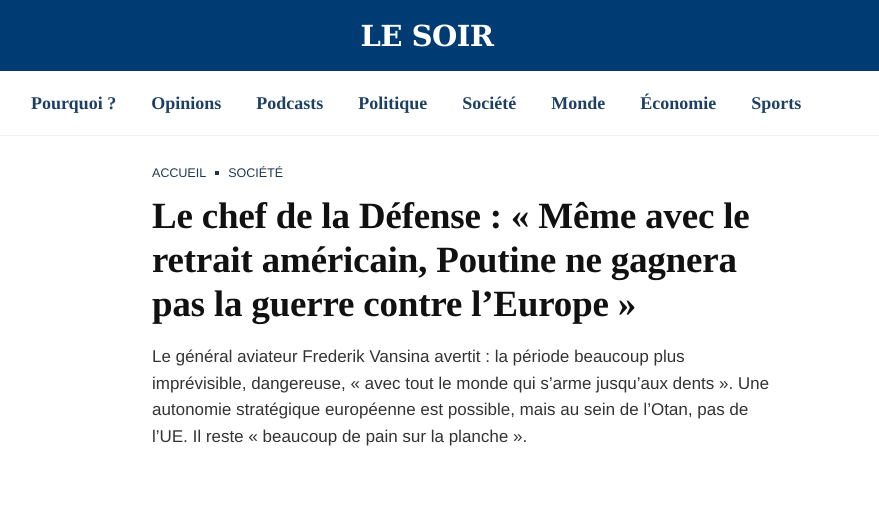 This screenshot has height=517, width=879. Describe the element at coordinates (776, 103) in the screenshot. I see `nav-link: Sports` at that location.